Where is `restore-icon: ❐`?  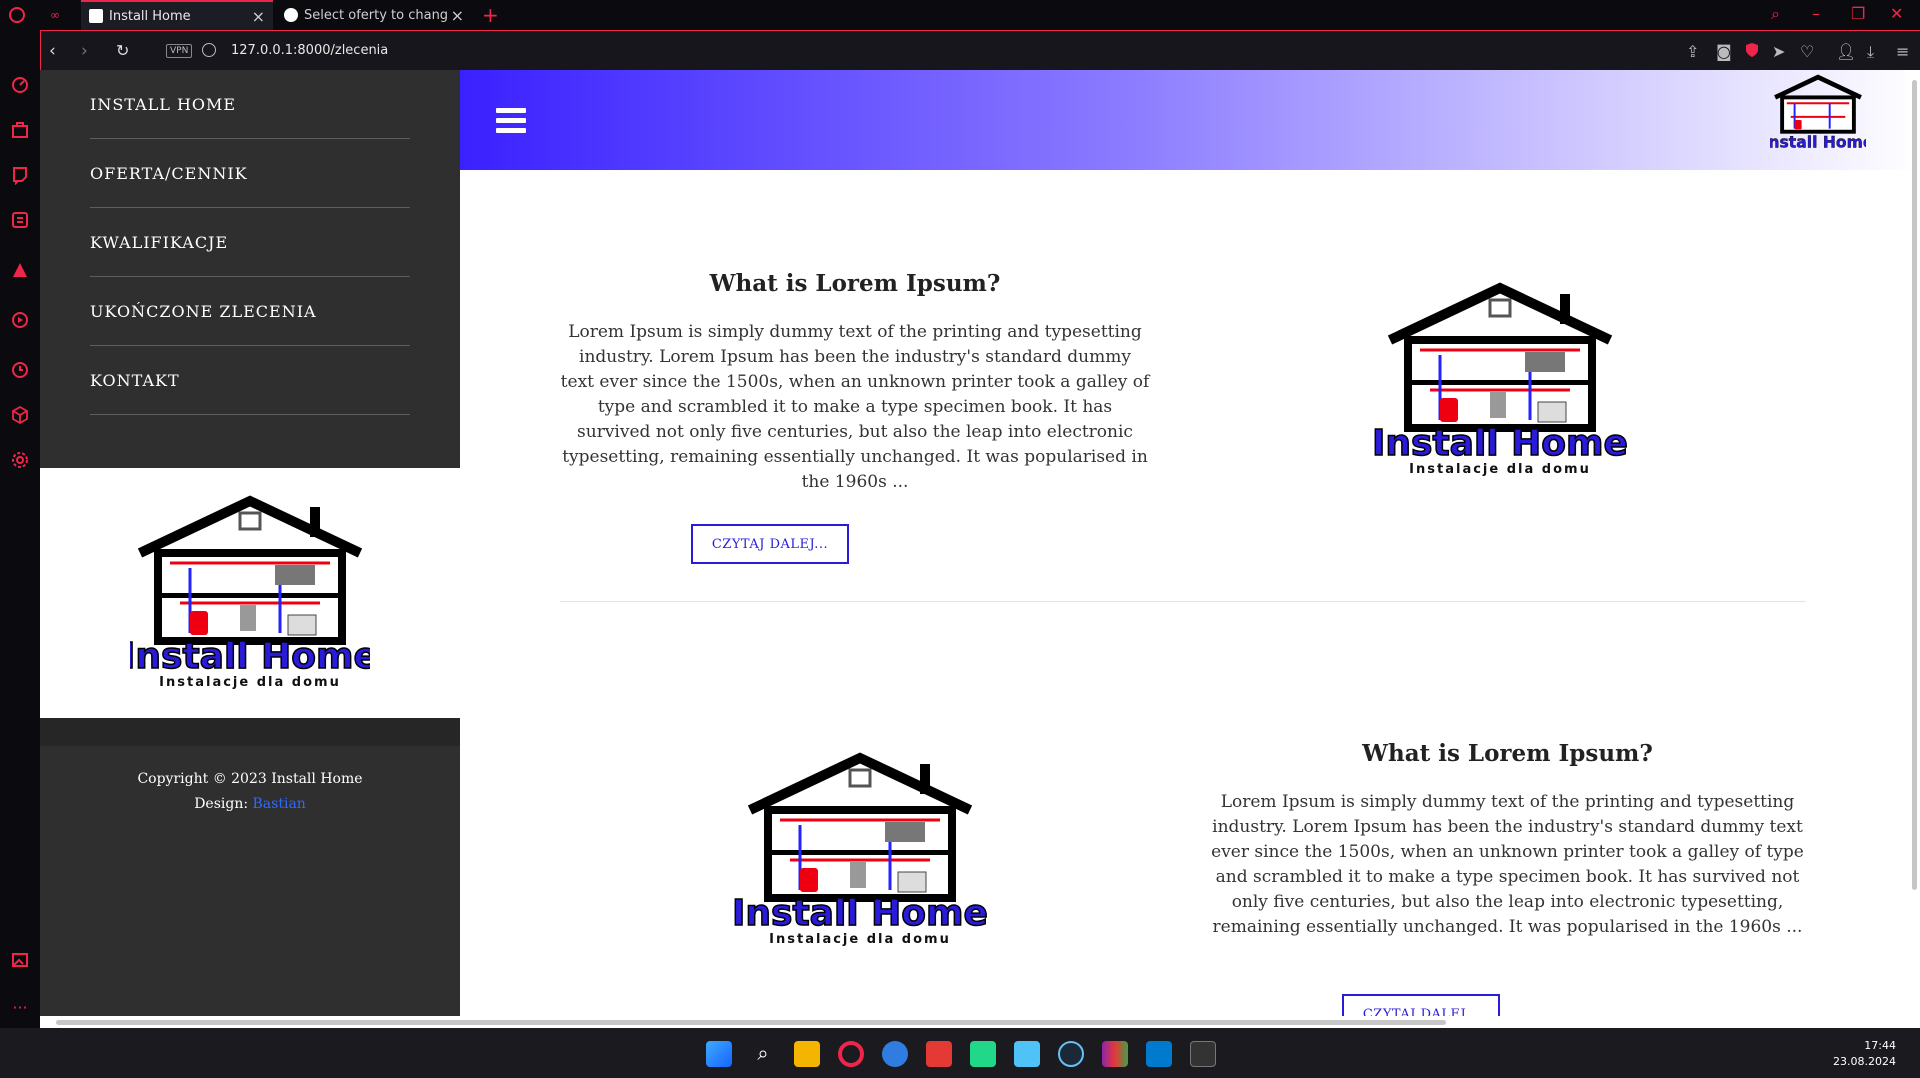 restore-icon: ❐ is located at coordinates (1858, 13).